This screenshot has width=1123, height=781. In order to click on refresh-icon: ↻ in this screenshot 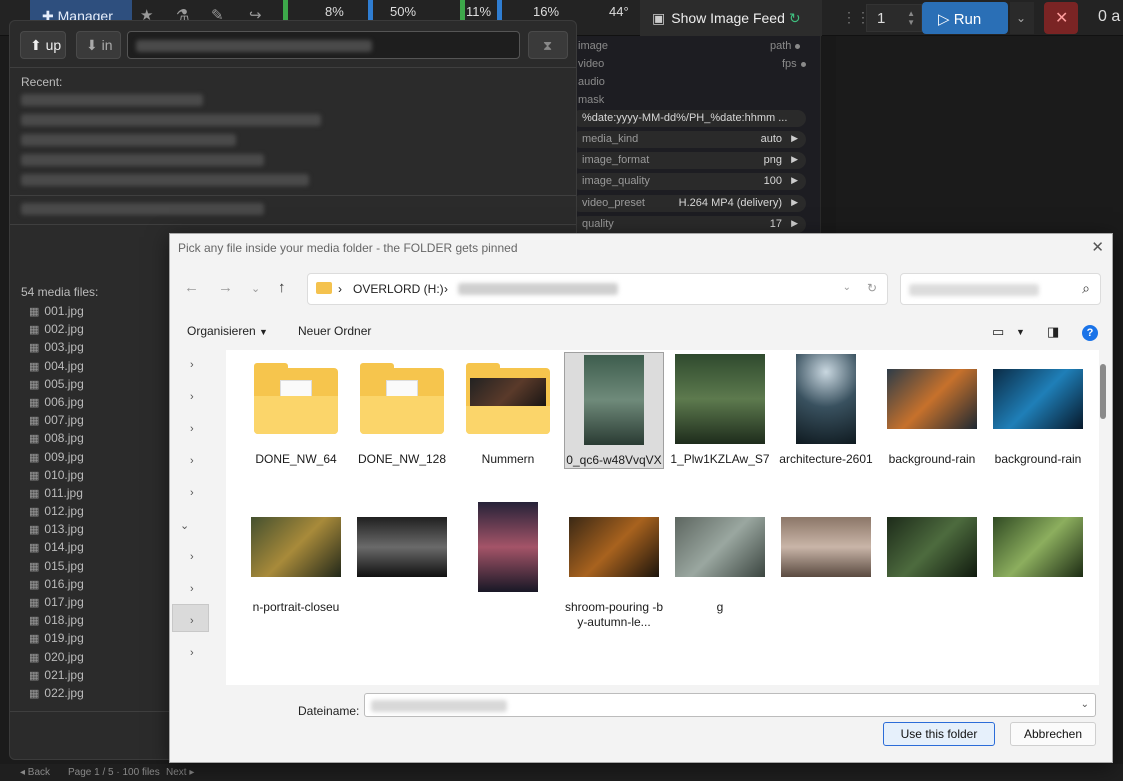, I will do `click(872, 288)`.